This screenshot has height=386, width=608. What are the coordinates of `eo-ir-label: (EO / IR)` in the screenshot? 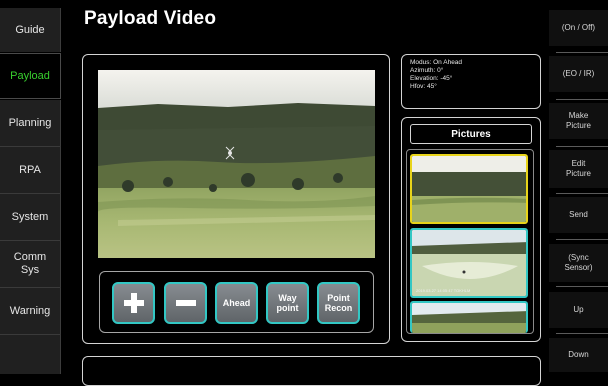 It's located at (578, 73).